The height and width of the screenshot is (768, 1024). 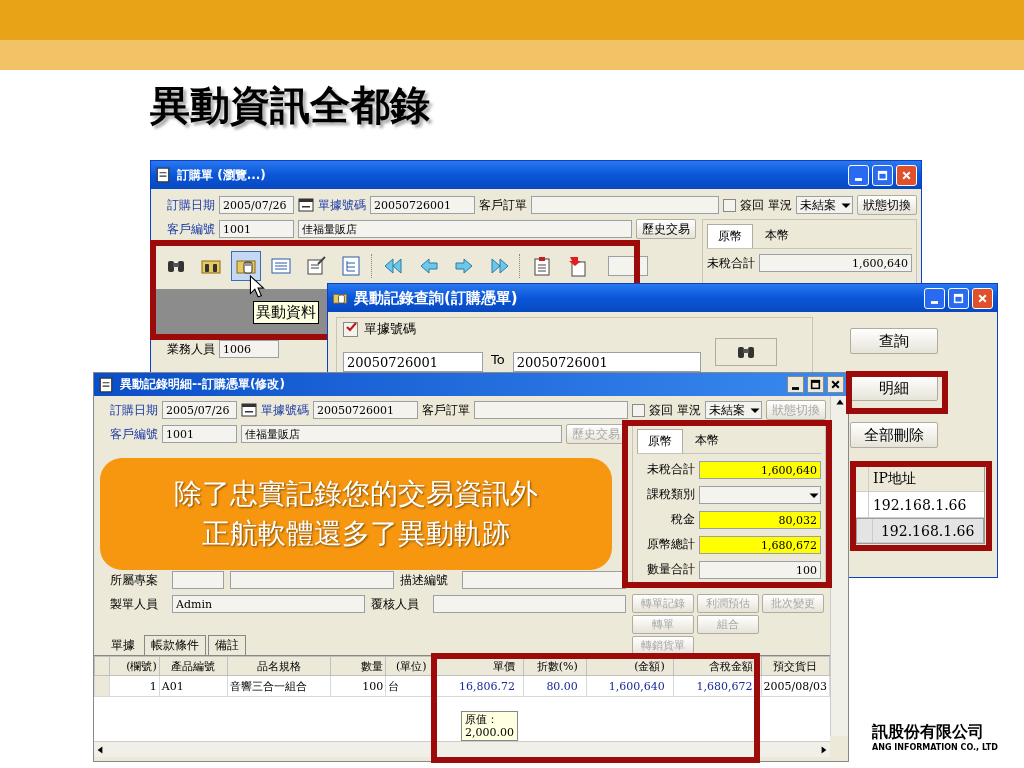 I want to click on table-cell-text: 192.168.1.66, so click(x=919, y=504).